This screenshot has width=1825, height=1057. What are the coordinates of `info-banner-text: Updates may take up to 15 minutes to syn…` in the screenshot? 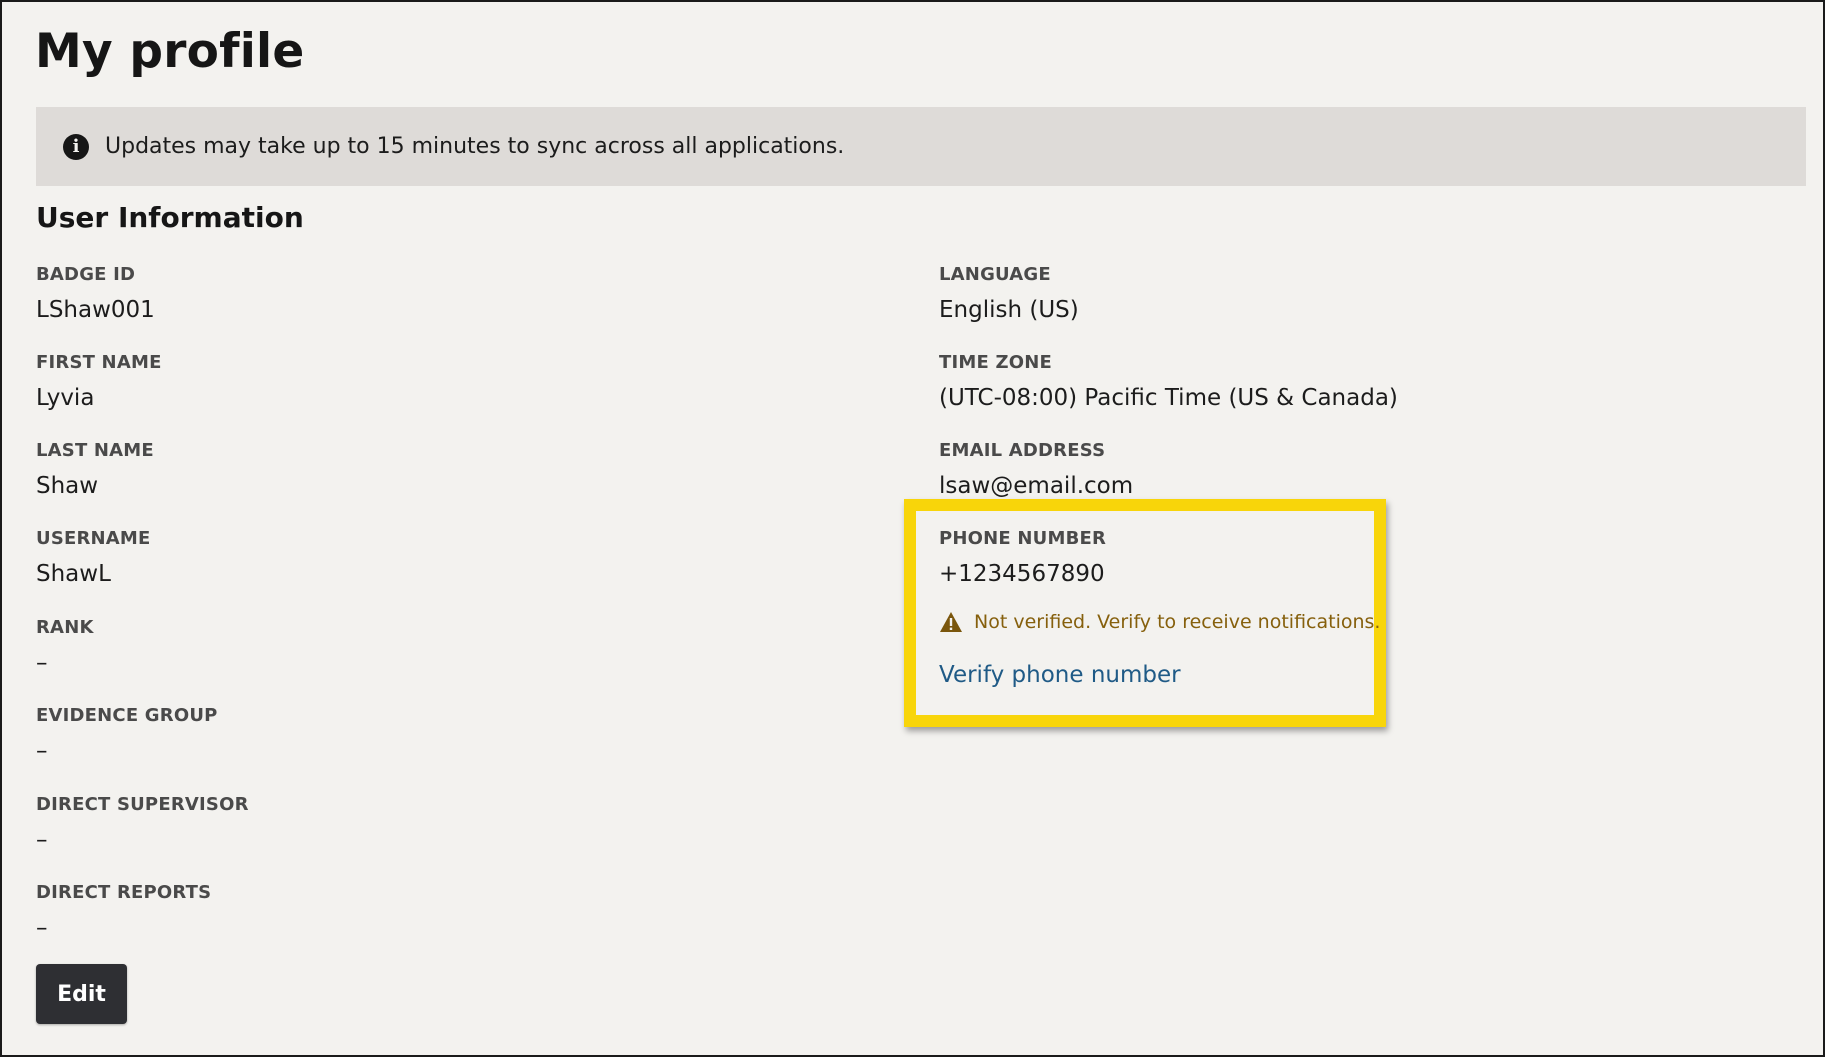 It's located at (475, 146).